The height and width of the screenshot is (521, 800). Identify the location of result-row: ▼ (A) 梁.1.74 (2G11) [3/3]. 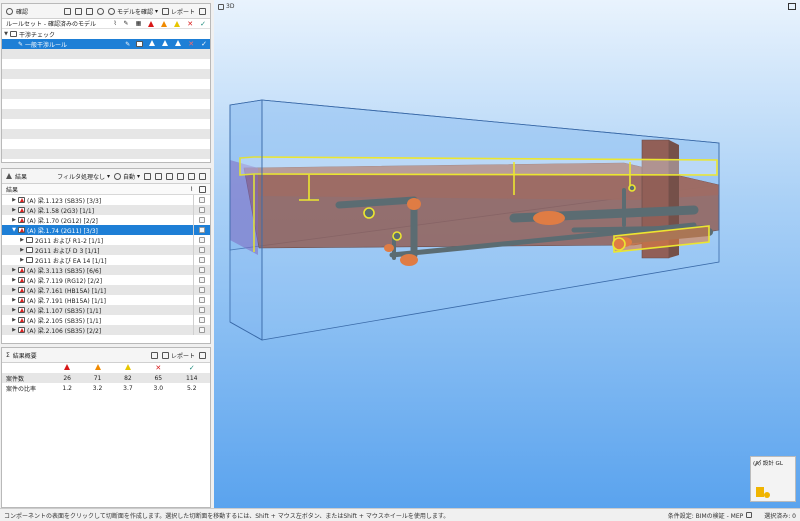
(106, 230).